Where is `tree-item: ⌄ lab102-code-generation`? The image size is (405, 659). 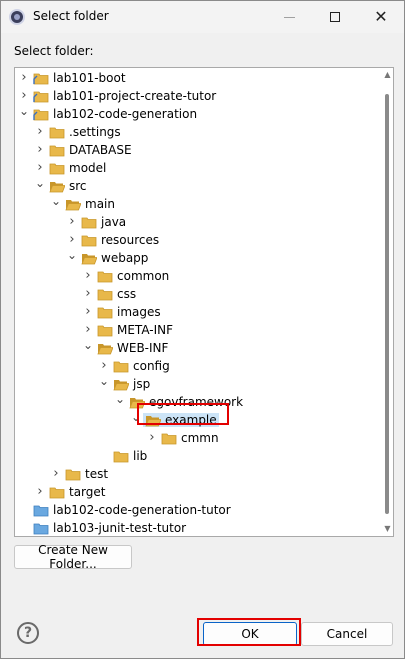
tree-item: ⌄ lab102-code-generation is located at coordinates (196, 114).